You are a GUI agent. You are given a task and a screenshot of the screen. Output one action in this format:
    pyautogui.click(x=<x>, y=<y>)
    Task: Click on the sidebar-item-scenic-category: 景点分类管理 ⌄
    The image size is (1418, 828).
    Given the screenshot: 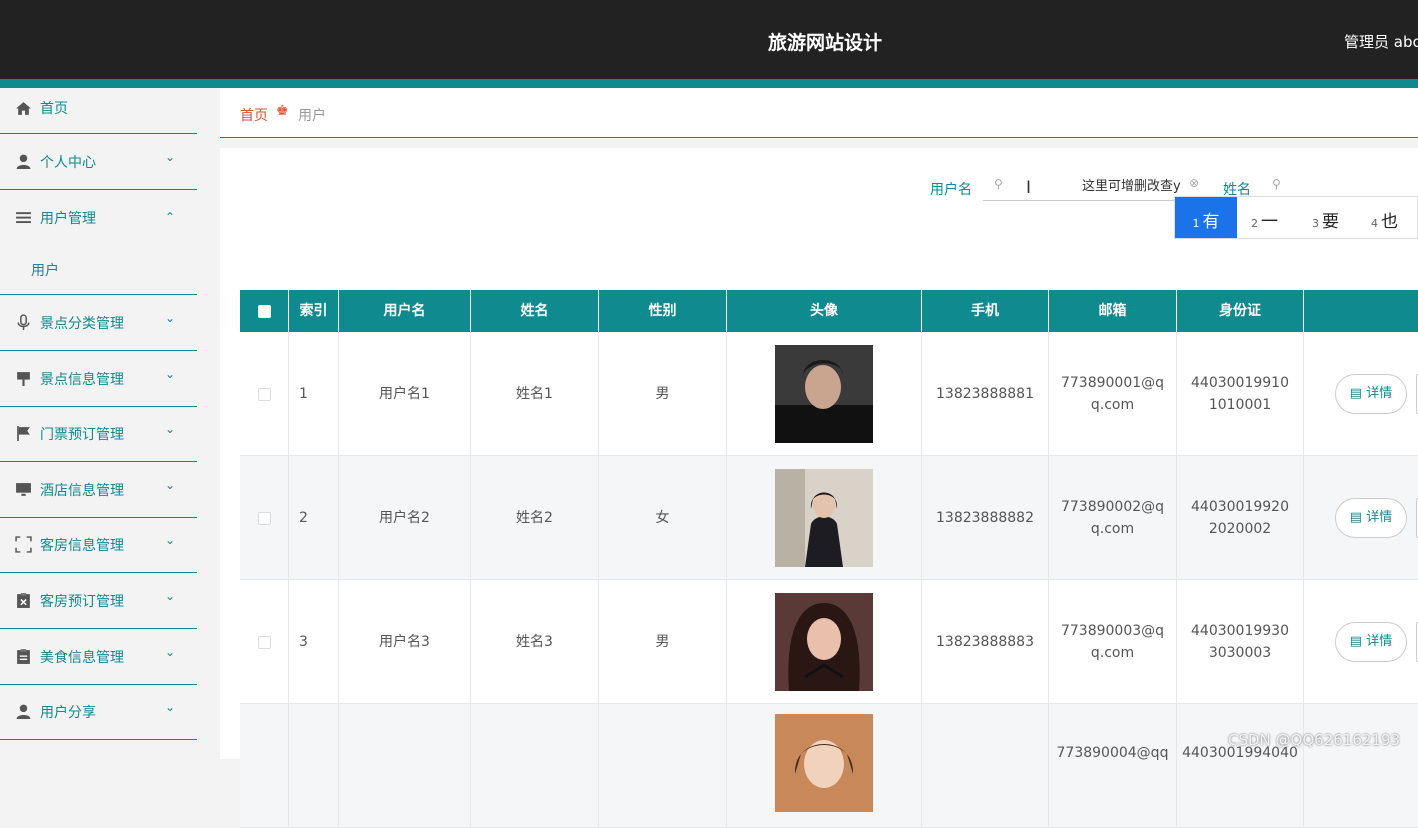 What is the action you would take?
    pyautogui.click(x=98, y=323)
    